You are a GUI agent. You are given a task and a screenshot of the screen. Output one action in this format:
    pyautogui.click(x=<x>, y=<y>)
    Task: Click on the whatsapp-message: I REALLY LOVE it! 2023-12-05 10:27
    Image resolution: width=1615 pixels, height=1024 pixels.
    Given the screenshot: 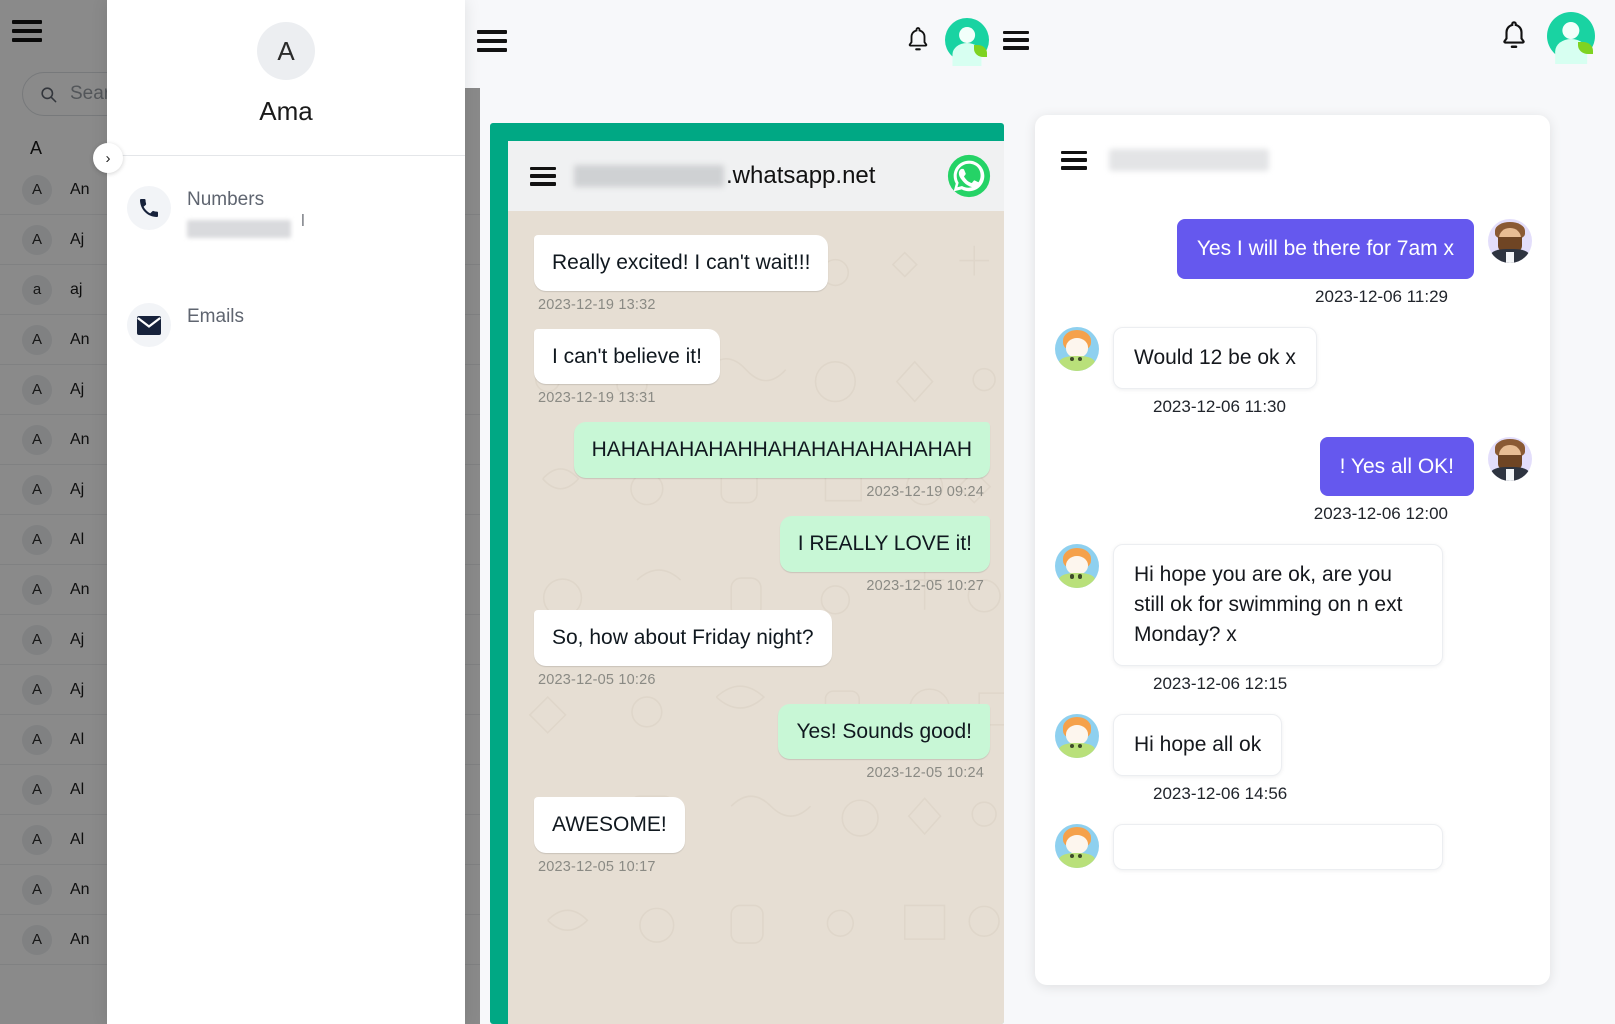 What is the action you would take?
    pyautogui.click(x=762, y=555)
    